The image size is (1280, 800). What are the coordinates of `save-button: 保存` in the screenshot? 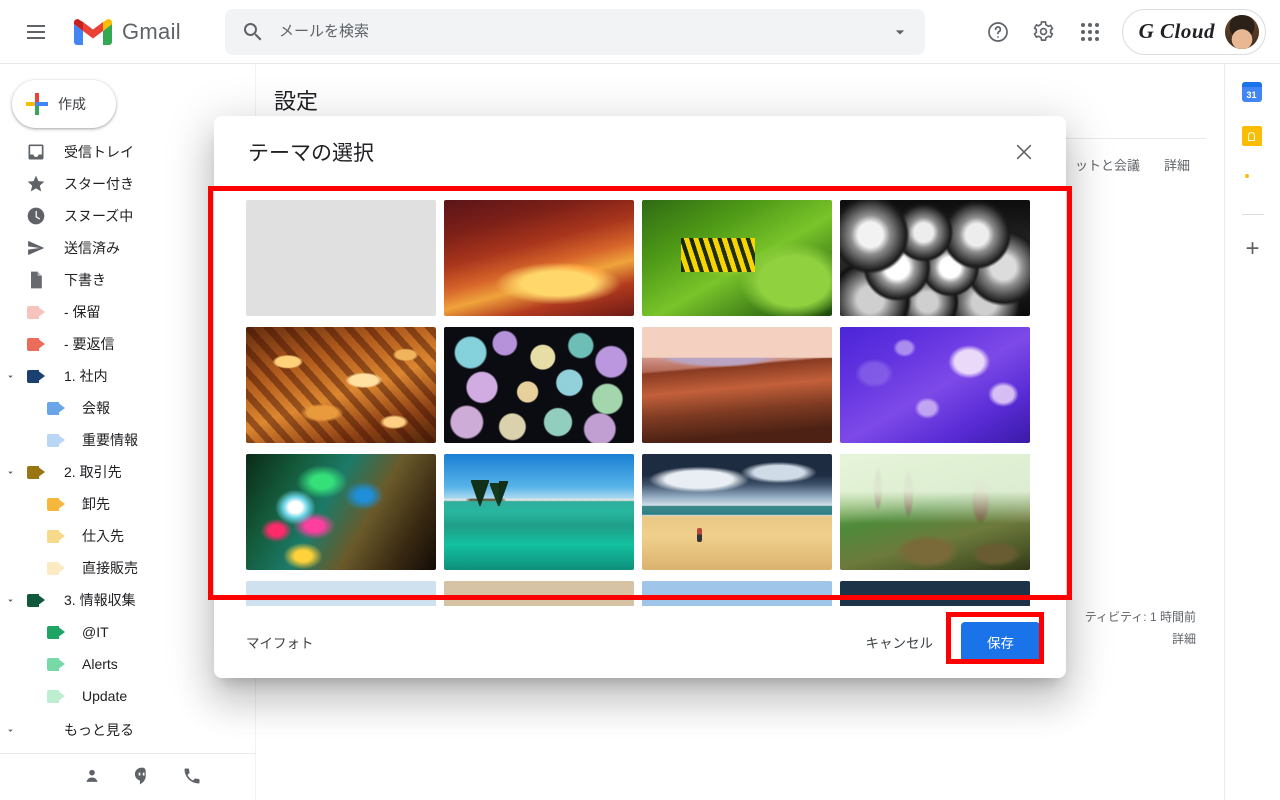 It's located at (1000, 642).